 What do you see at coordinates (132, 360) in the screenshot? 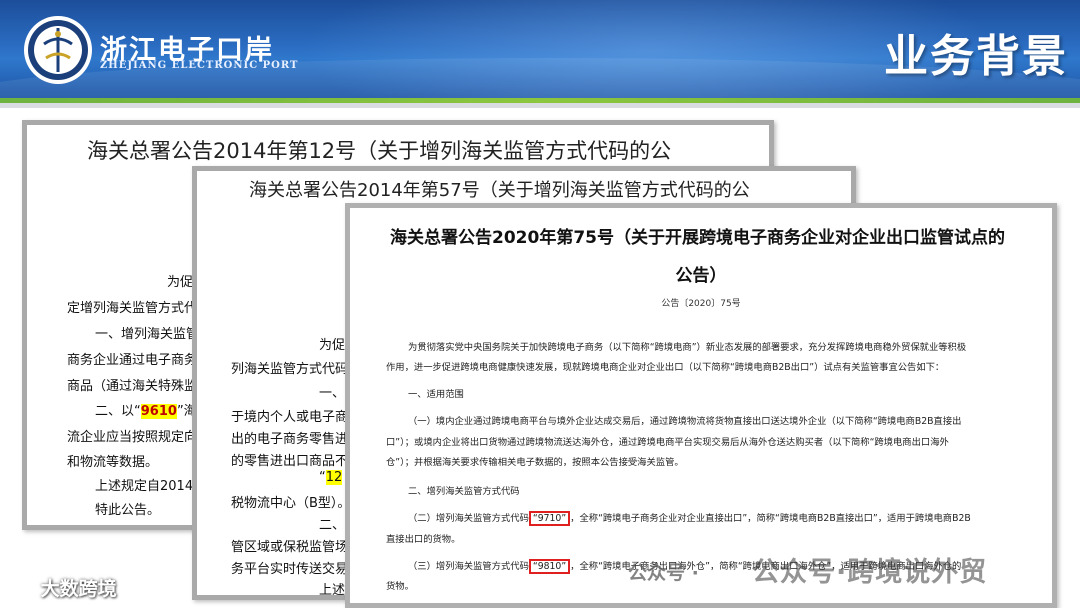
I see `body-line: 商务企业通过电子商务` at bounding box center [132, 360].